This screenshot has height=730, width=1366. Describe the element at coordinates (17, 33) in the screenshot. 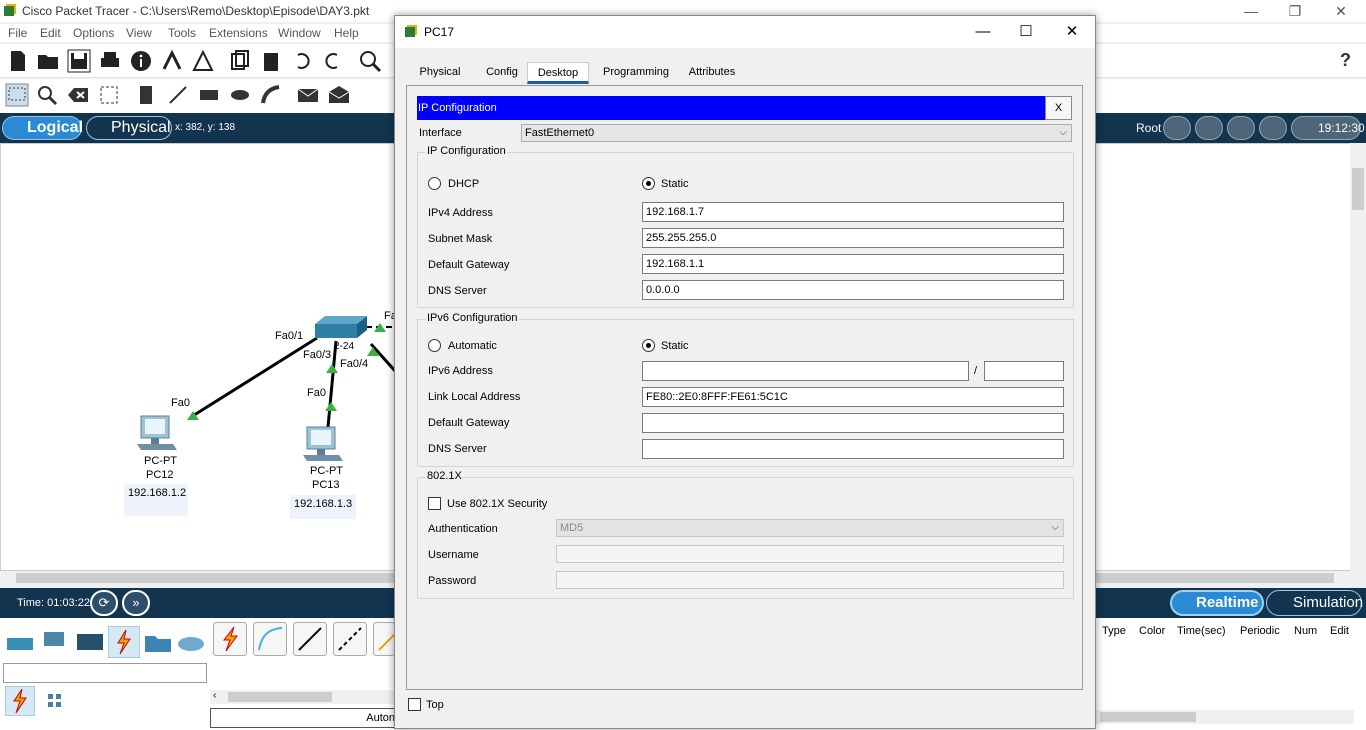

I see `menu-file: File` at that location.